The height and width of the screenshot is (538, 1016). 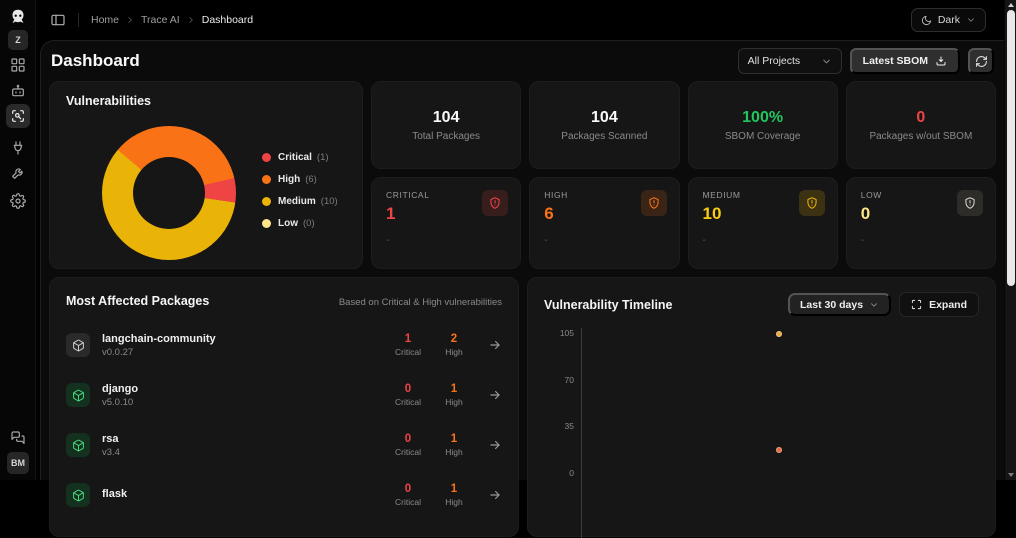 I want to click on download-icon, so click(x=941, y=61).